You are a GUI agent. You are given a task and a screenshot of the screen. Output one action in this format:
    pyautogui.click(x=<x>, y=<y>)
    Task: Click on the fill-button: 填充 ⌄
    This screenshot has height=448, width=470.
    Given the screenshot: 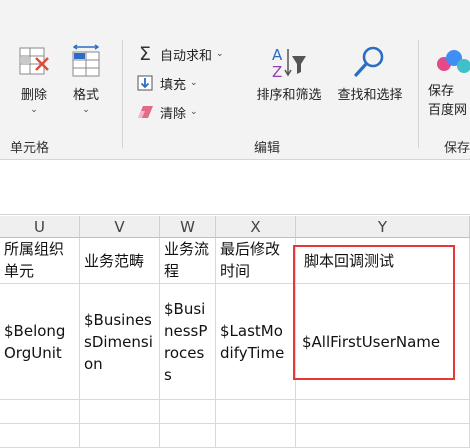 What is the action you would take?
    pyautogui.click(x=167, y=83)
    